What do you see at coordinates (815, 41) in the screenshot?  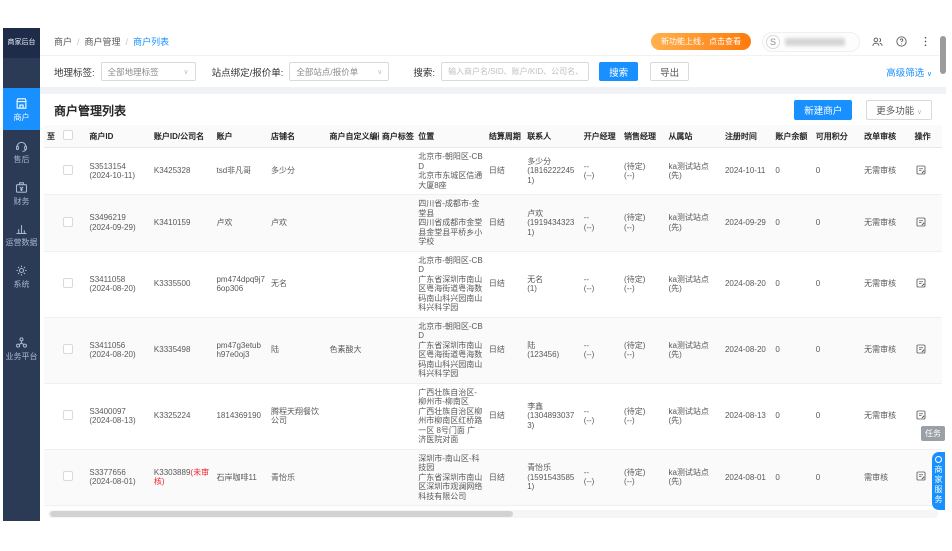 I see `user-name-redacted` at bounding box center [815, 41].